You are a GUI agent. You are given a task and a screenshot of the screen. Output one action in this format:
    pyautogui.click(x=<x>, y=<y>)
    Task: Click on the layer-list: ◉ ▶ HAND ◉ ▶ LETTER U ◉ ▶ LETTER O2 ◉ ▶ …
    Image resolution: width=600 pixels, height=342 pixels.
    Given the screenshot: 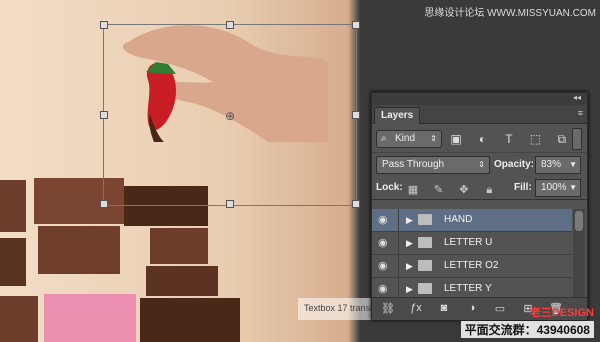 What is the action you would take?
    pyautogui.click(x=472, y=253)
    